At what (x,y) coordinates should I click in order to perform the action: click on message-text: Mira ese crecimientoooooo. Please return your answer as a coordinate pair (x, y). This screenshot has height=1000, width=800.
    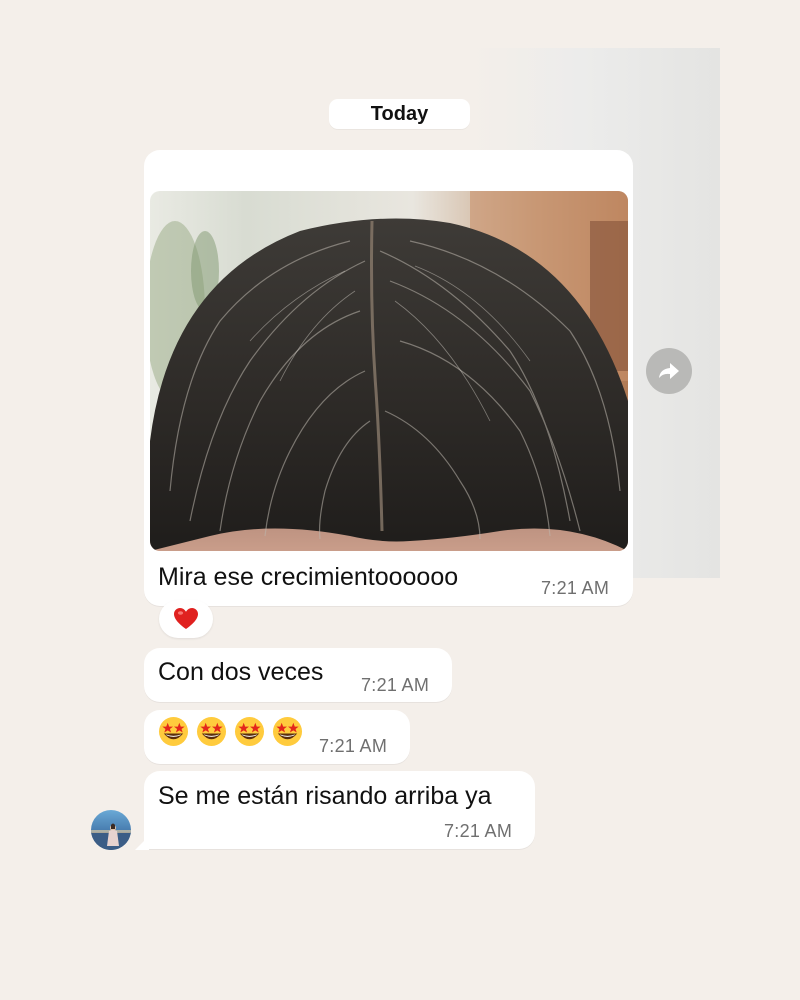
    Looking at the image, I should click on (308, 577).